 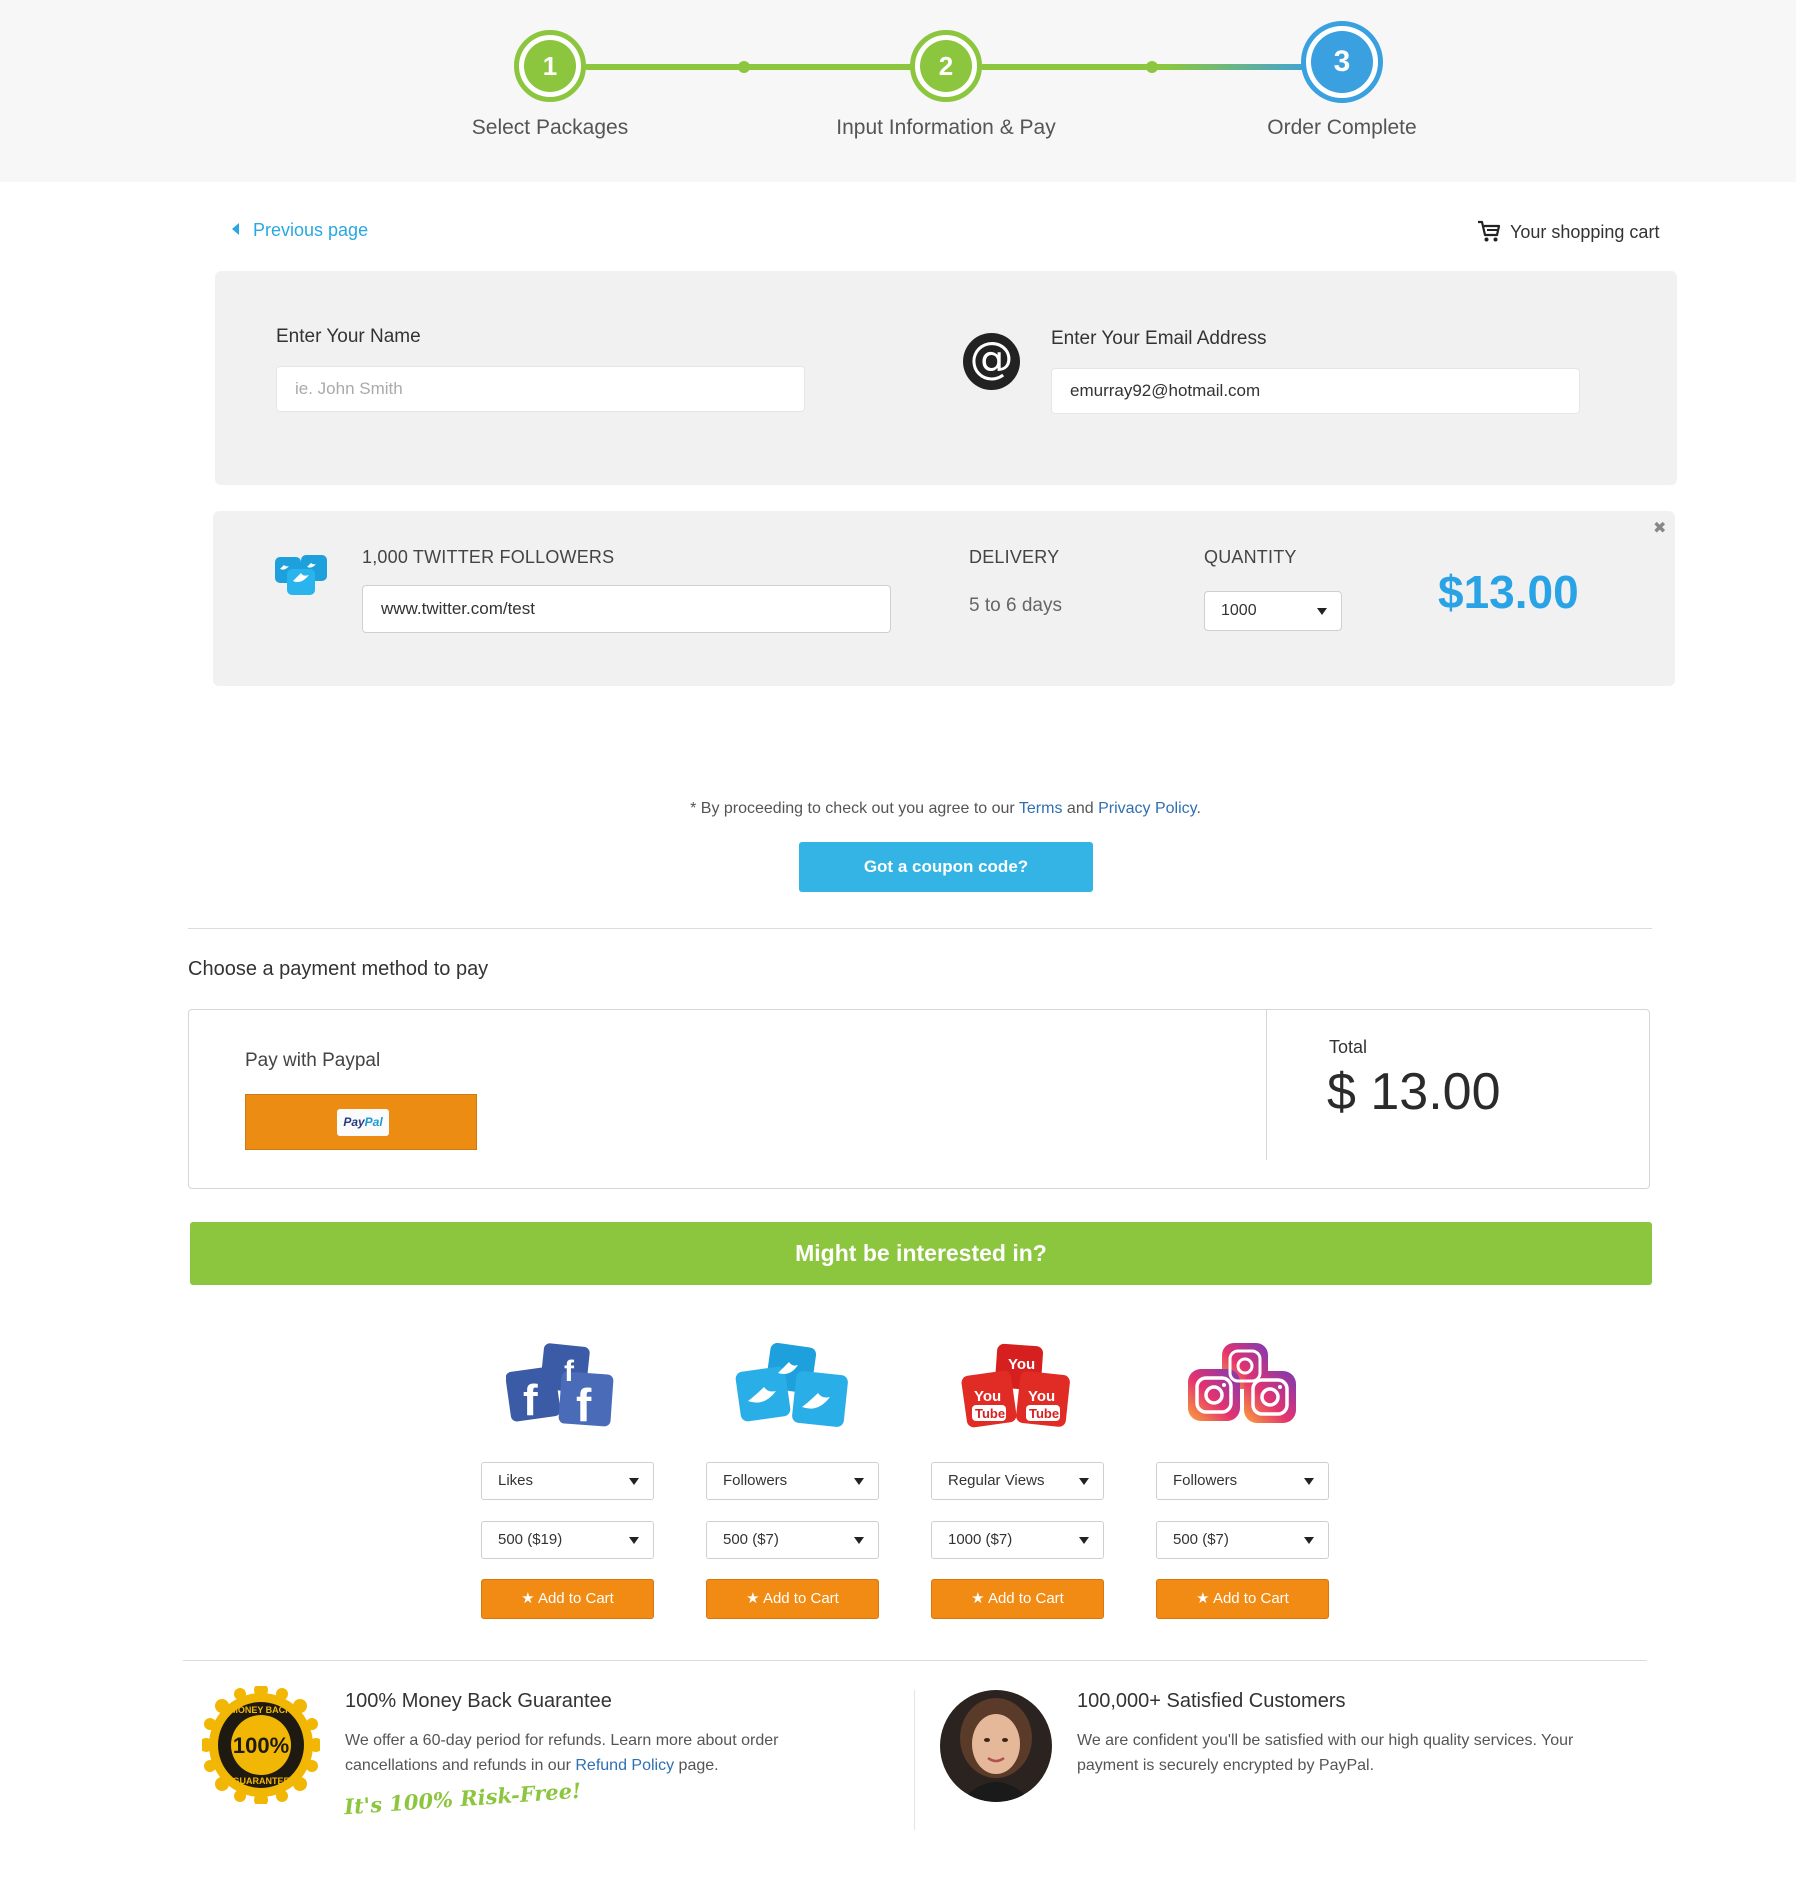 What do you see at coordinates (567, 1599) in the screenshot?
I see `product-1-add-to-cart-button: ★ Add to Cart` at bounding box center [567, 1599].